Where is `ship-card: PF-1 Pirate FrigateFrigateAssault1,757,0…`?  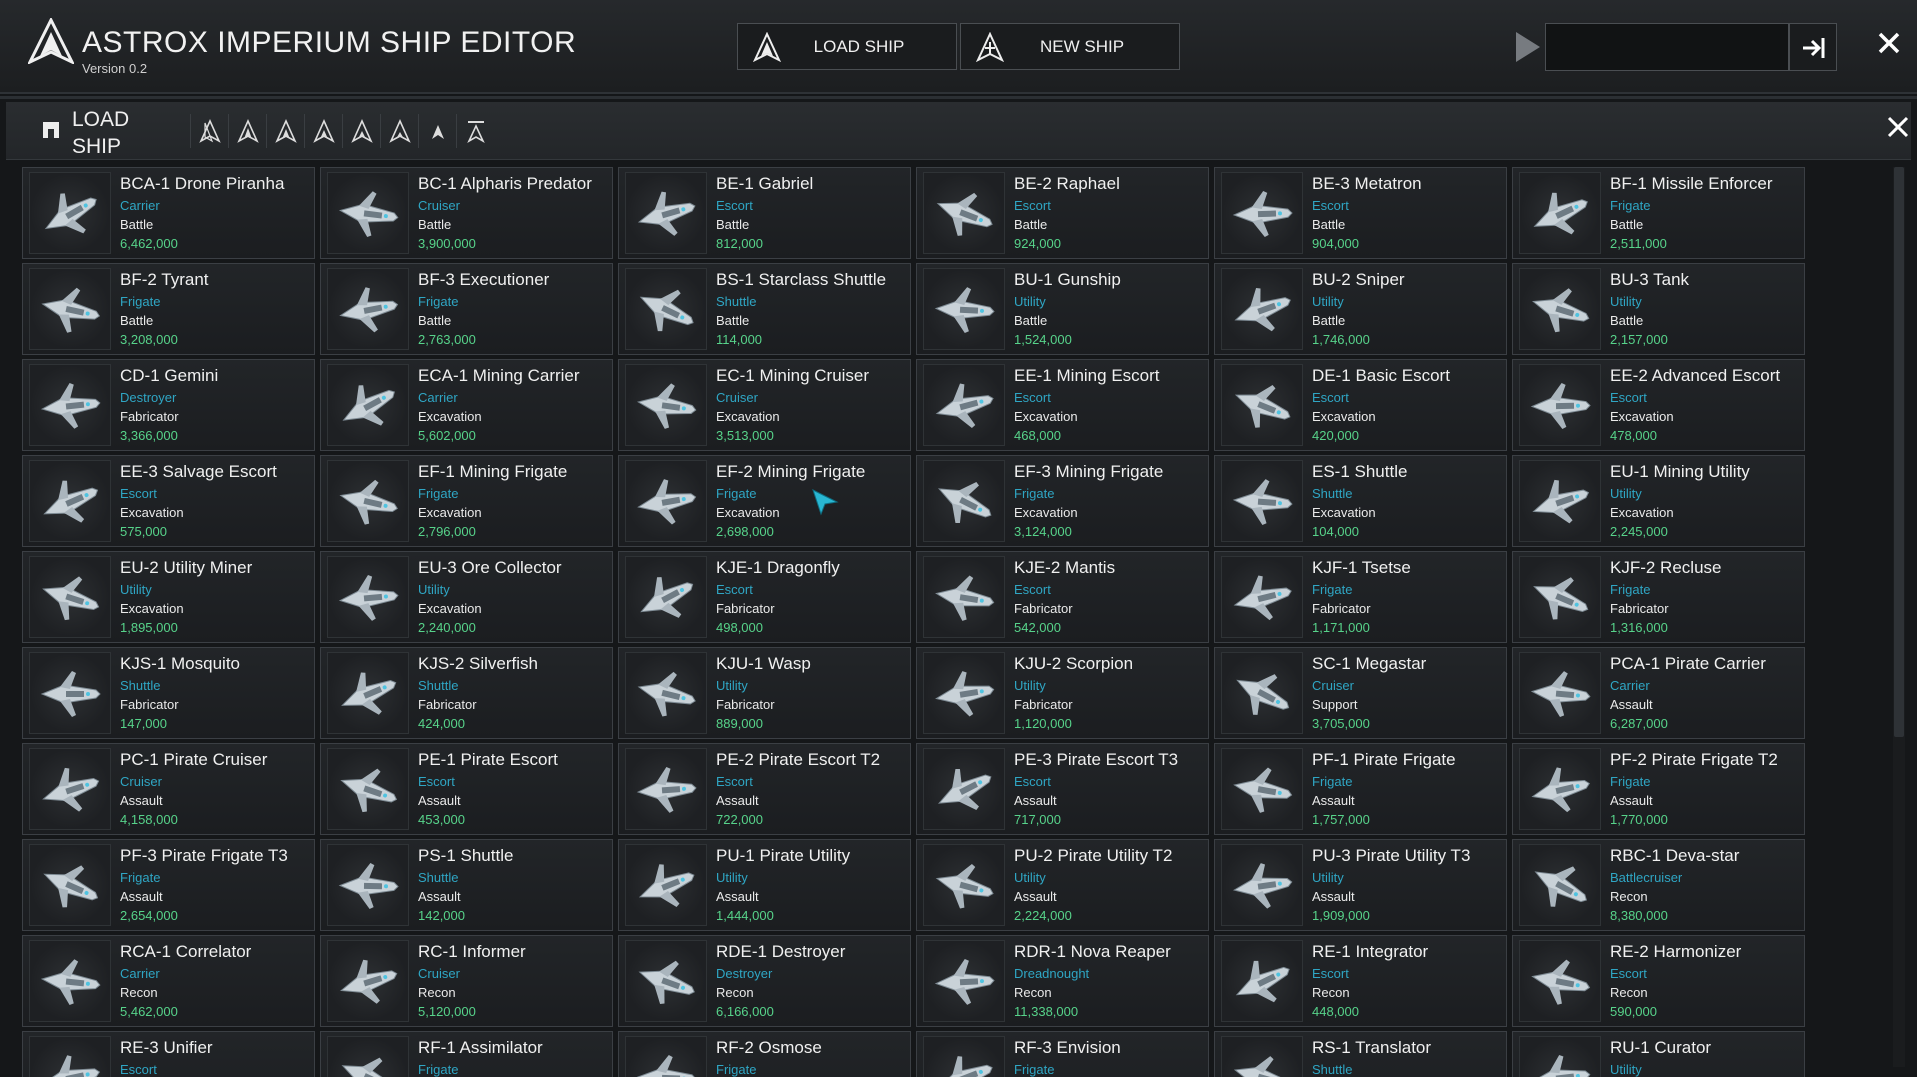 ship-card: PF-1 Pirate FrigateFrigateAssault1,757,0… is located at coordinates (1360, 789).